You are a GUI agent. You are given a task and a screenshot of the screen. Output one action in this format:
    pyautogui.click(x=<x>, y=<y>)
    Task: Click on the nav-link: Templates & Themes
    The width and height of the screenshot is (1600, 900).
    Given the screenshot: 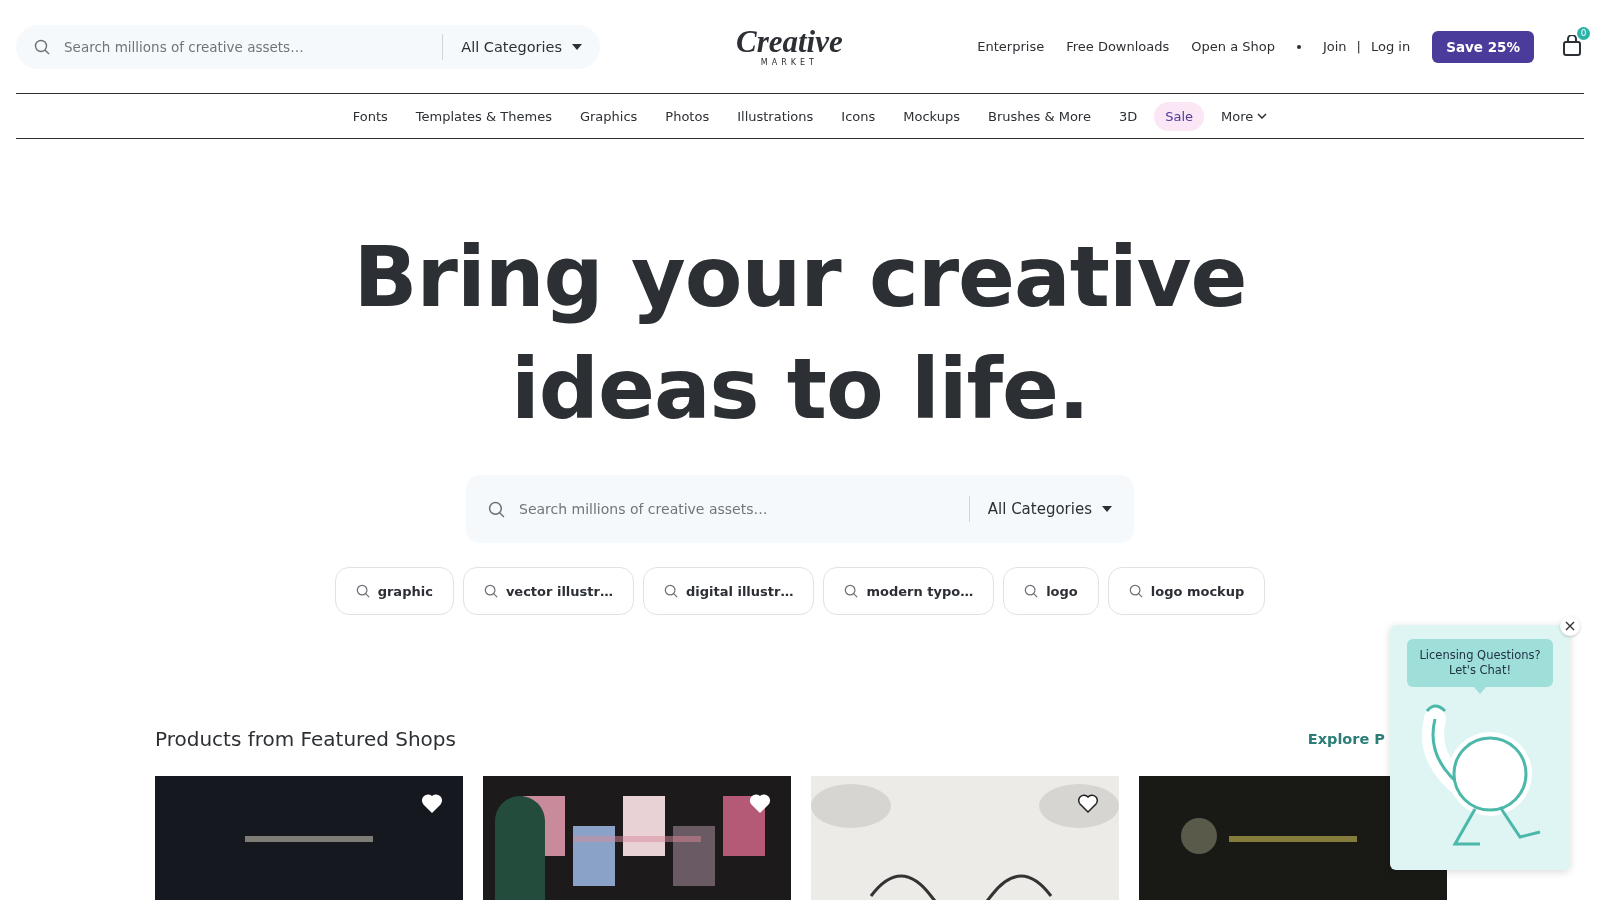 What is the action you would take?
    pyautogui.click(x=483, y=116)
    